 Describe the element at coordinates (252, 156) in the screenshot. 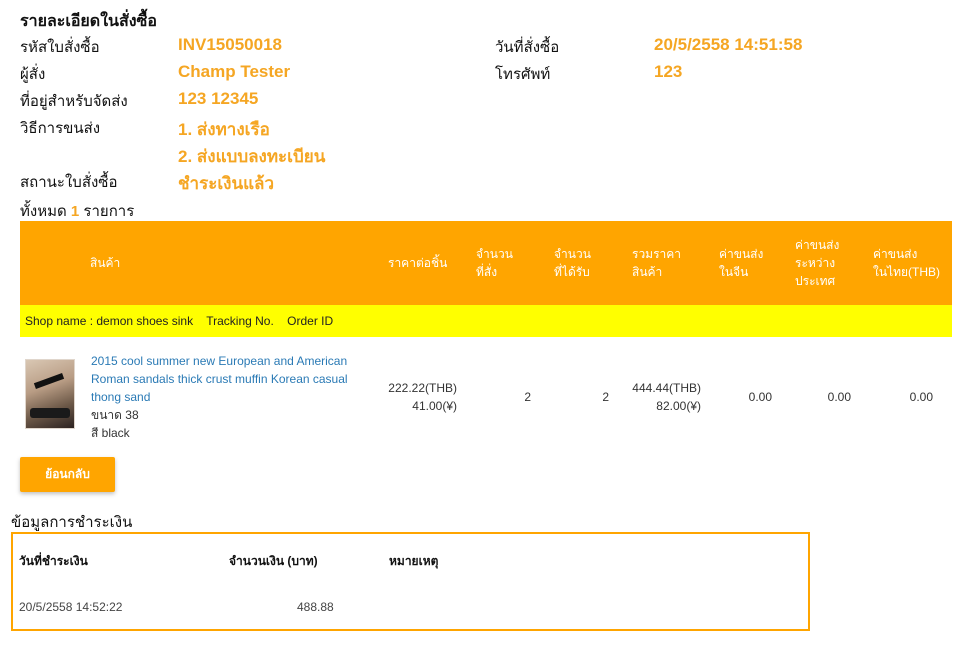

I see `shipping-method-2: 2. ส่งแบบลงทะเบียน` at that location.